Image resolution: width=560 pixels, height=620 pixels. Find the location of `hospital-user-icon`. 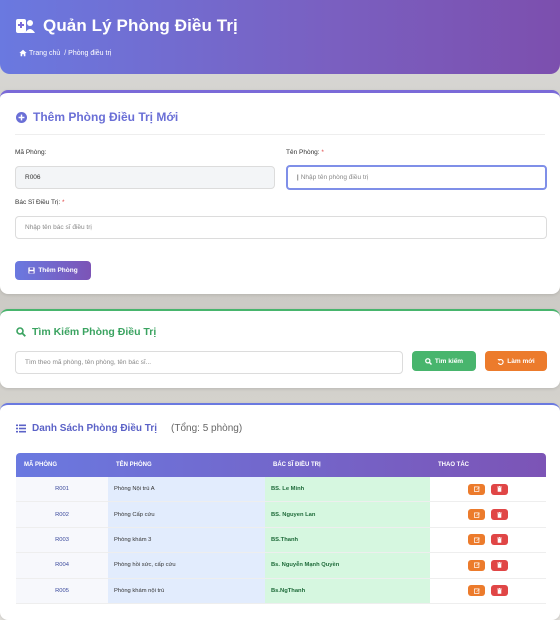

hospital-user-icon is located at coordinates (25, 26).